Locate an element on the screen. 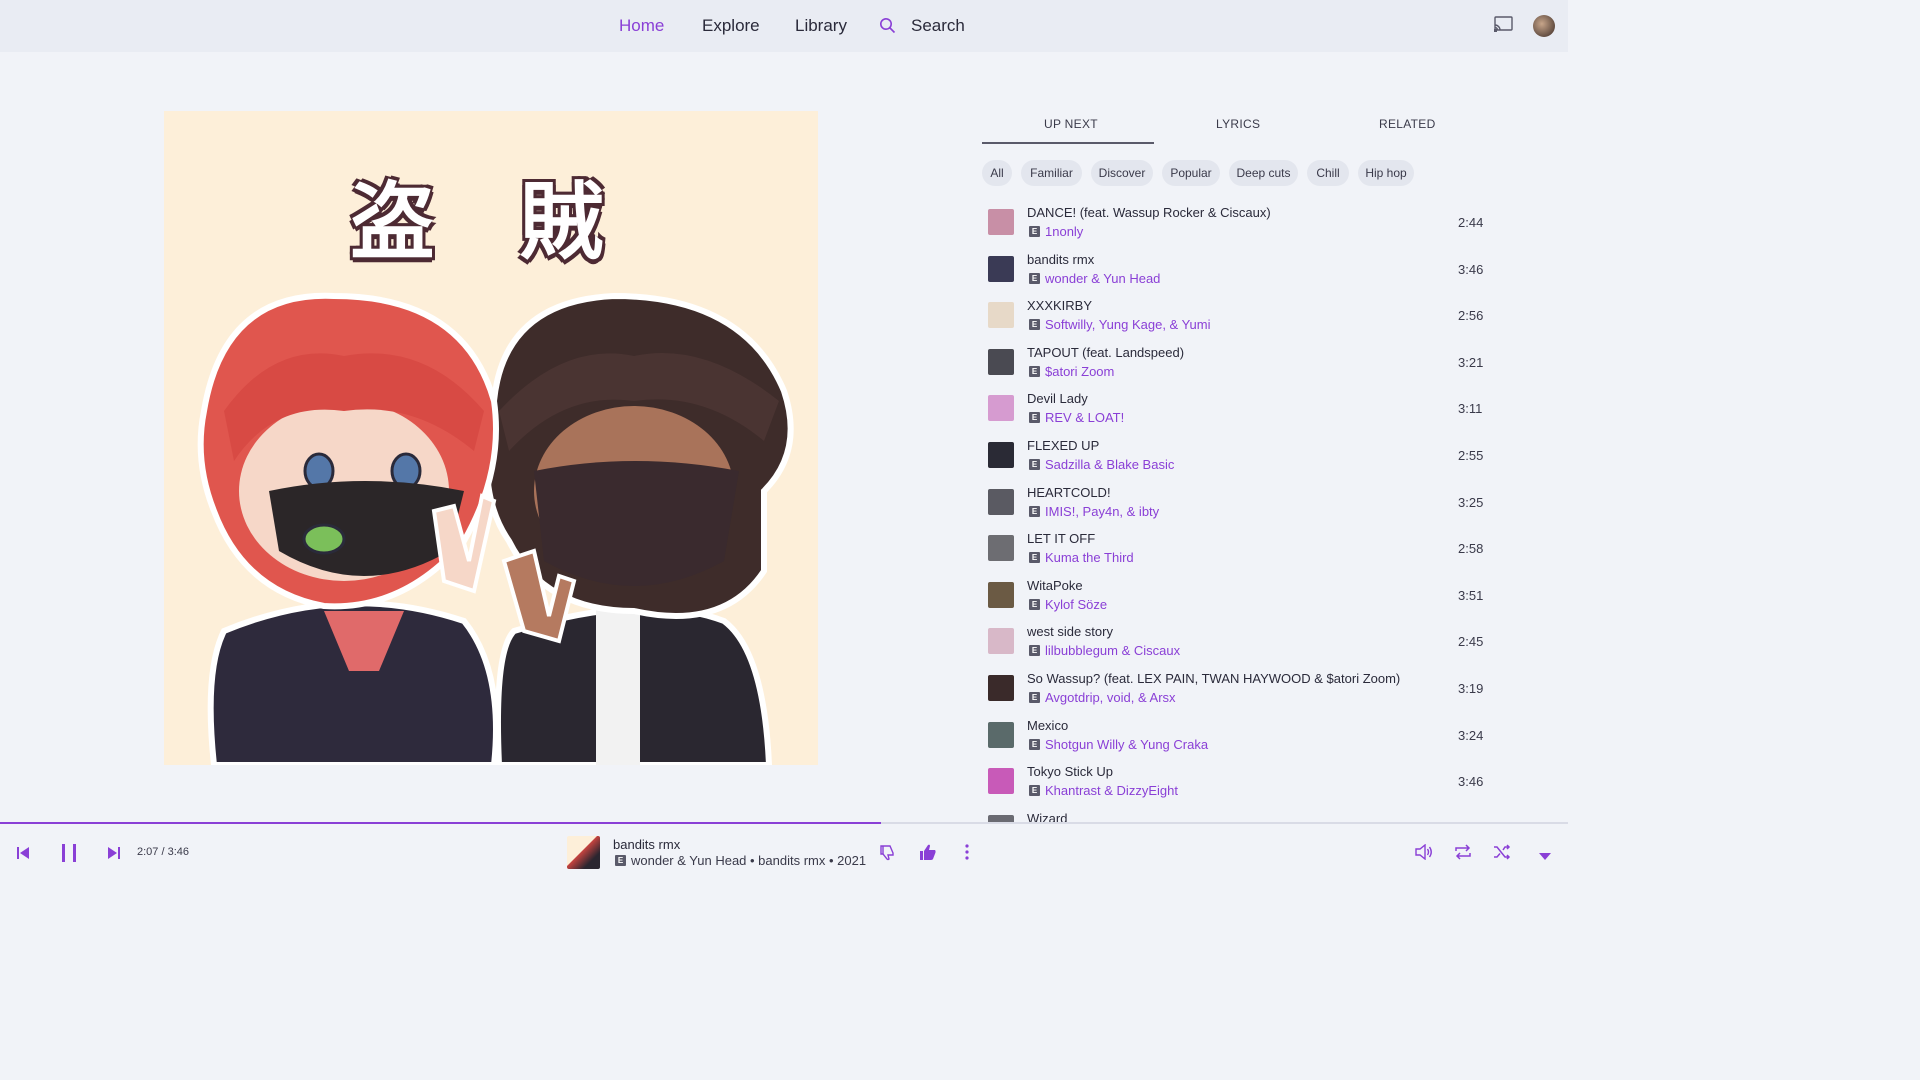 Image resolution: width=1920 pixels, height=1080 pixels. queue-row: Mexico E Shotgun Willy & Yung Craka 3:24 is located at coordinates (1237, 736).